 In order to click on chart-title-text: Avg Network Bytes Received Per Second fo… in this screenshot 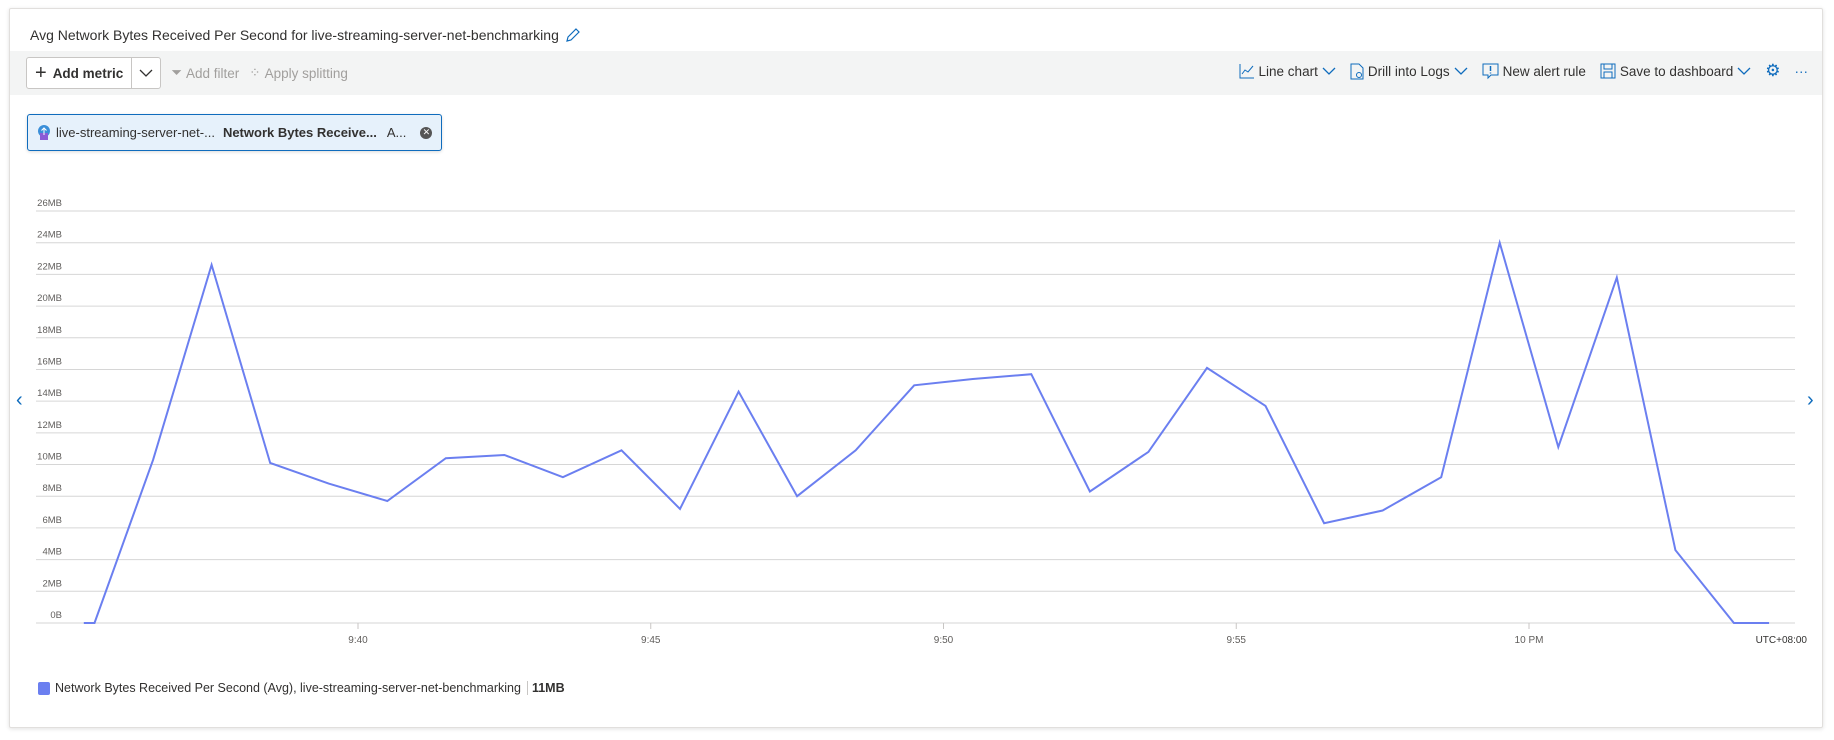, I will do `click(294, 35)`.